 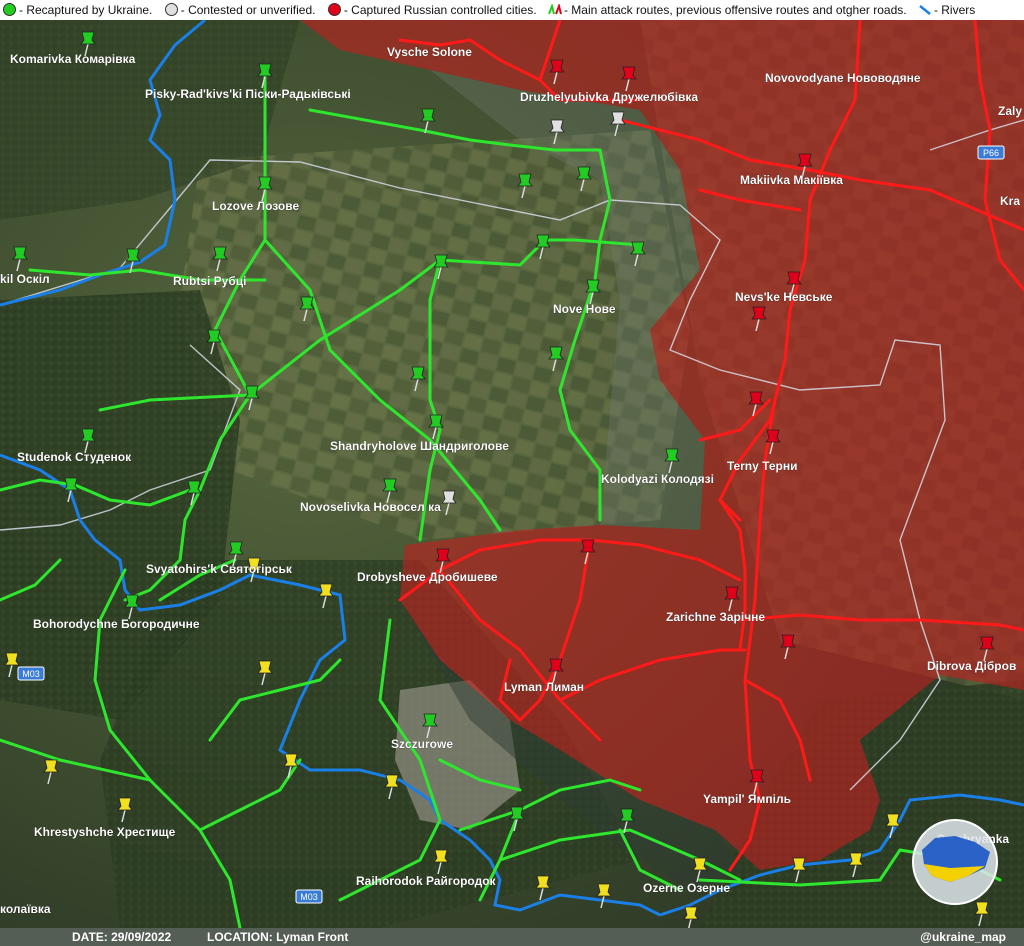 I want to click on city-drobysheve: Drobysheve Дробишеве, so click(x=427, y=577).